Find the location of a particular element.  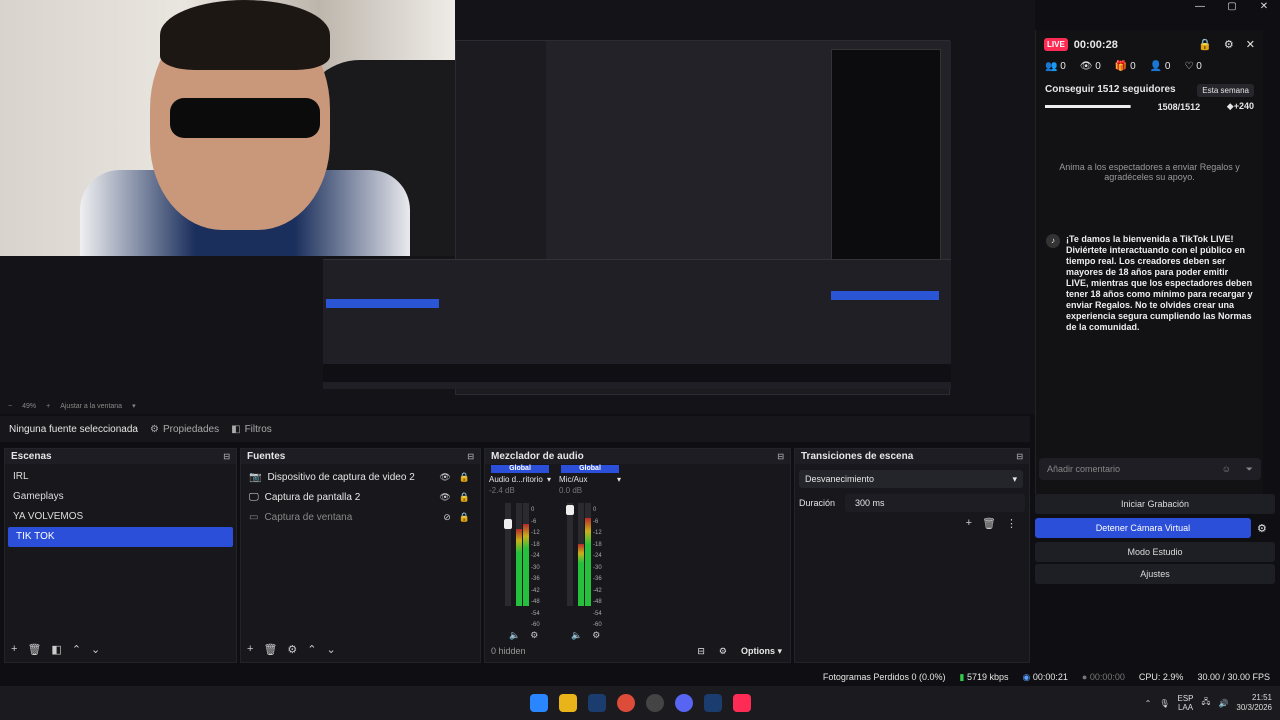

goal-period: Esta semana is located at coordinates (1225, 90).